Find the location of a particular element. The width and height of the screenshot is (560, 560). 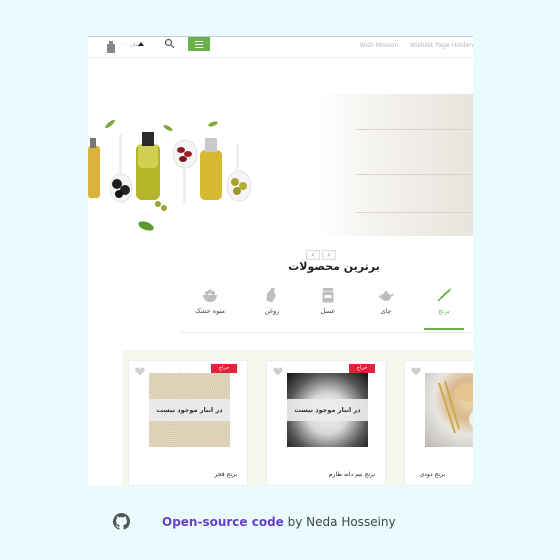

tab-label: میوه خشک is located at coordinates (210, 311).